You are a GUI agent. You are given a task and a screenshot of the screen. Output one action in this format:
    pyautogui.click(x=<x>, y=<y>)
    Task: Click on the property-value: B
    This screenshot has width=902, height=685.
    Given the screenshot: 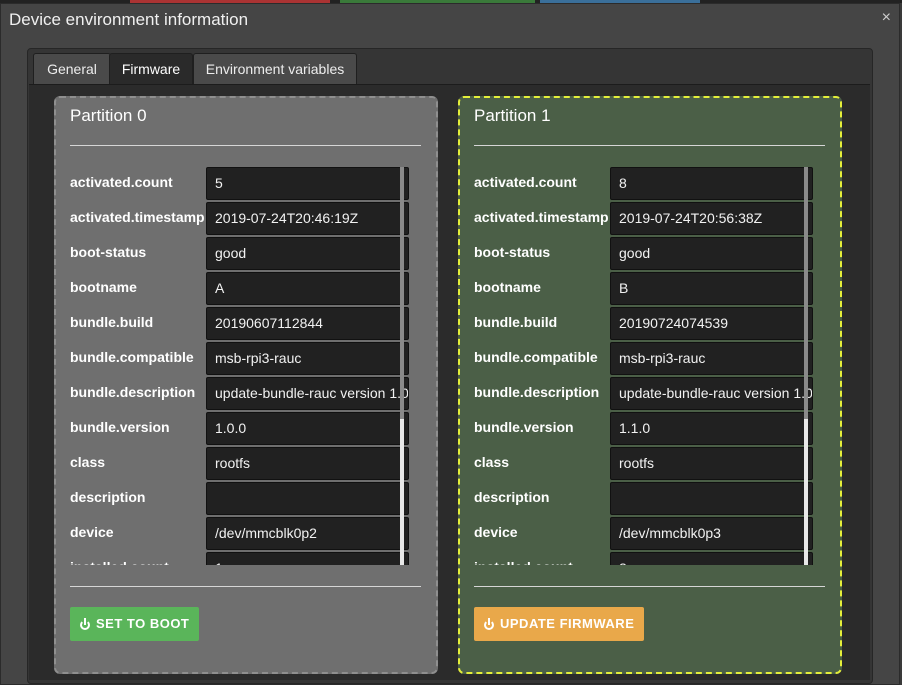 What is the action you would take?
    pyautogui.click(x=711, y=288)
    